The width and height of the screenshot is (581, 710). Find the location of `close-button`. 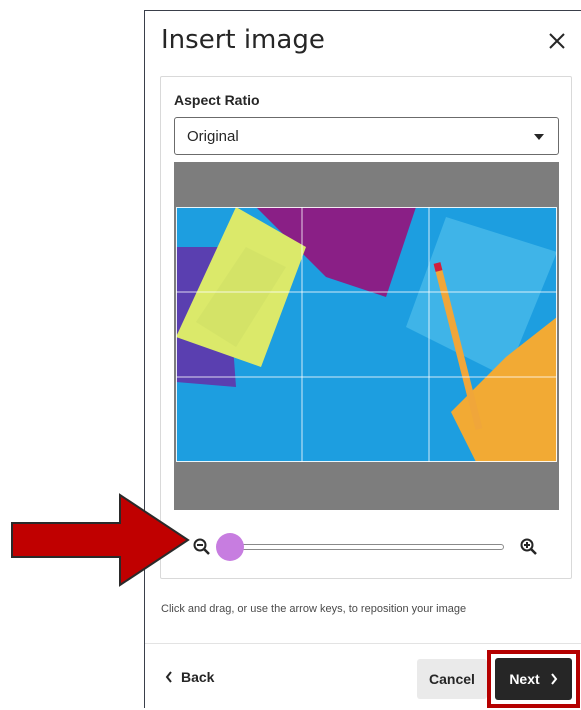

close-button is located at coordinates (557, 41).